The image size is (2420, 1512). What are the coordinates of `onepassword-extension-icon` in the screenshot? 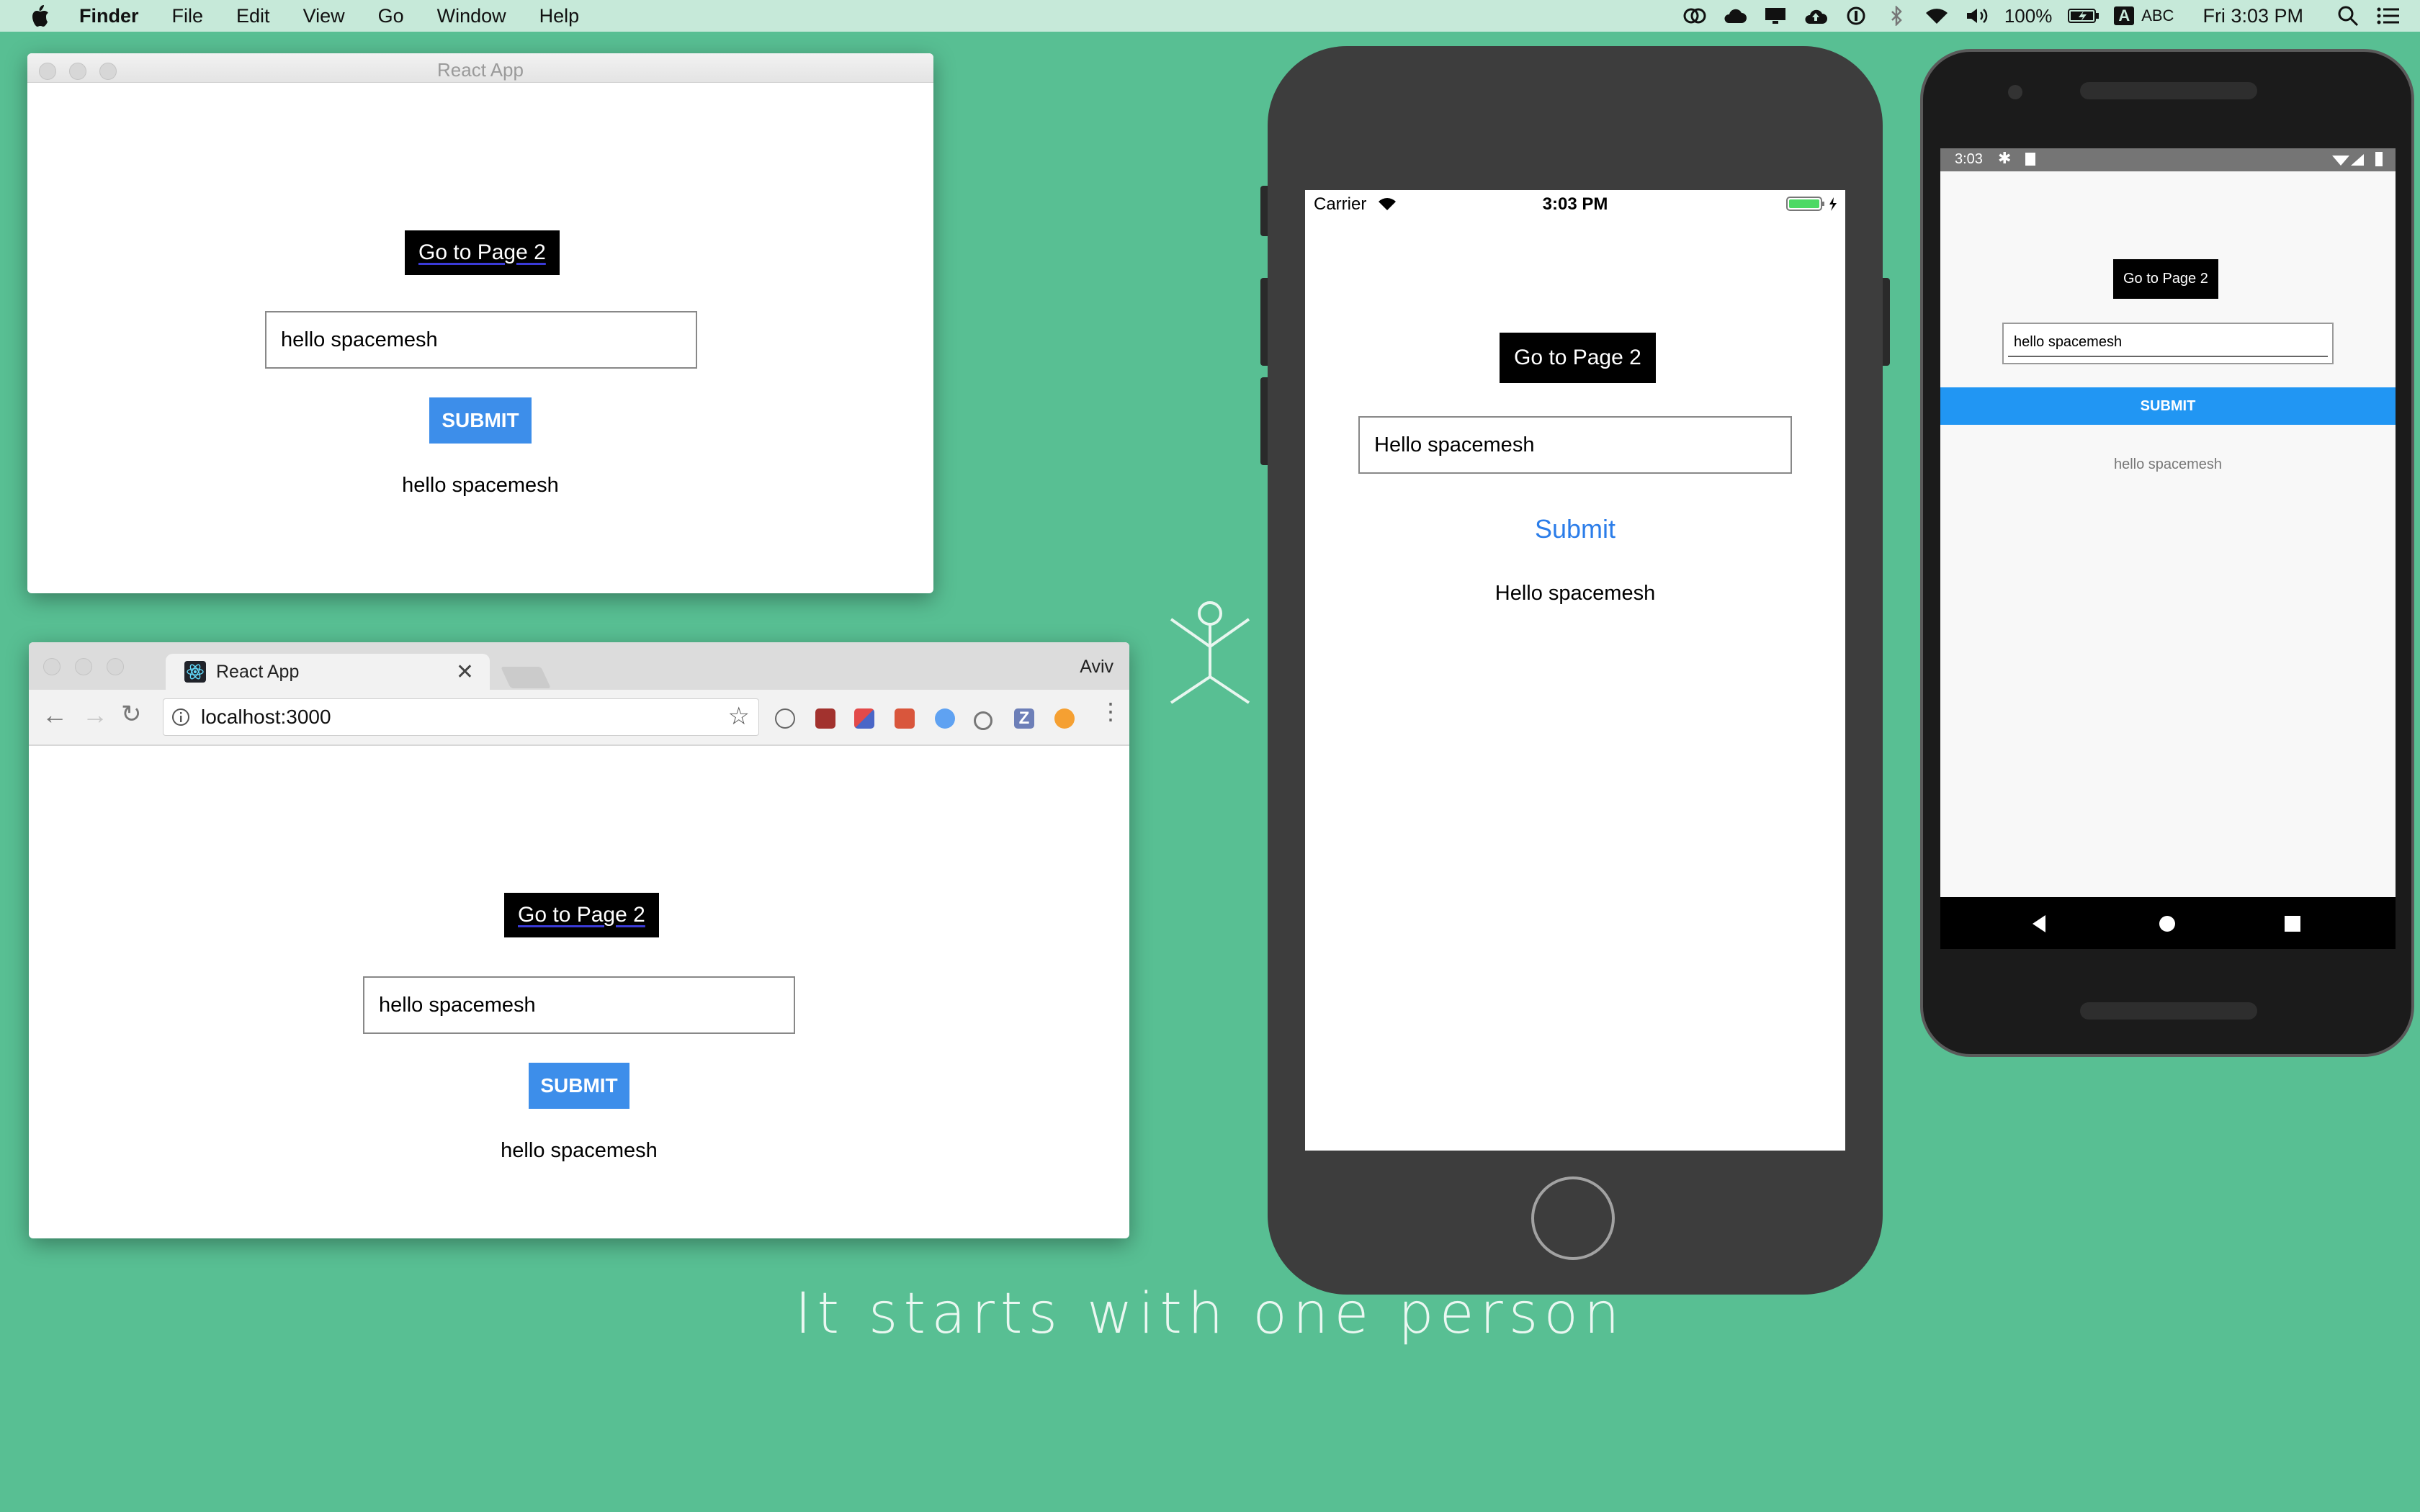 It's located at (785, 718).